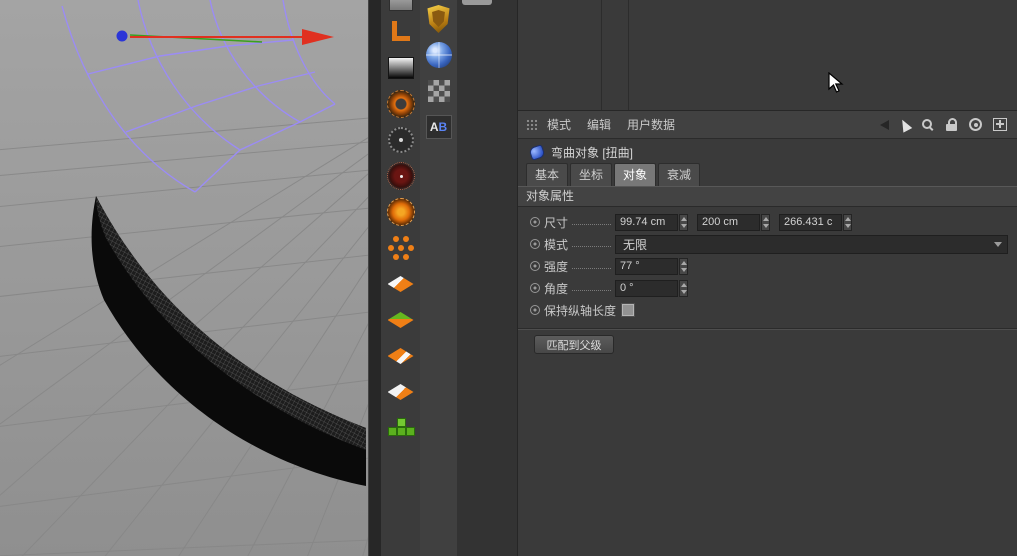 This screenshot has height=556, width=1017. I want to click on axis-red-arrowhead, so click(318, 37).